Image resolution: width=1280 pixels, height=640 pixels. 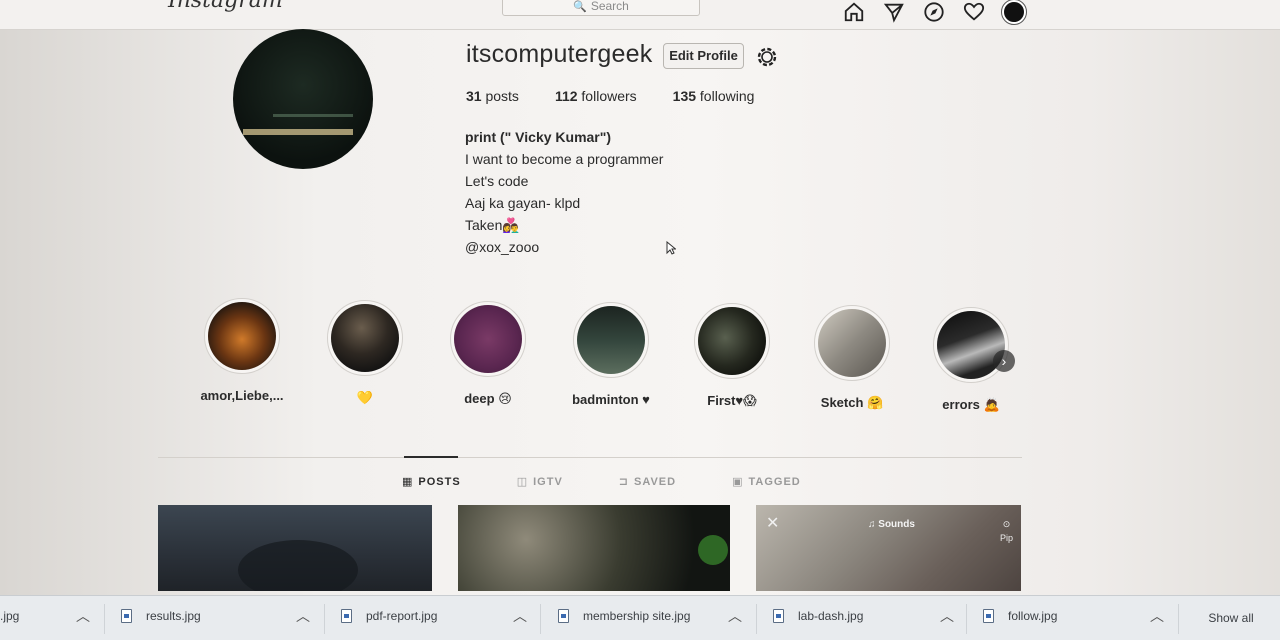 I want to click on bio-line: I want to become a programmer, so click(x=564, y=159).